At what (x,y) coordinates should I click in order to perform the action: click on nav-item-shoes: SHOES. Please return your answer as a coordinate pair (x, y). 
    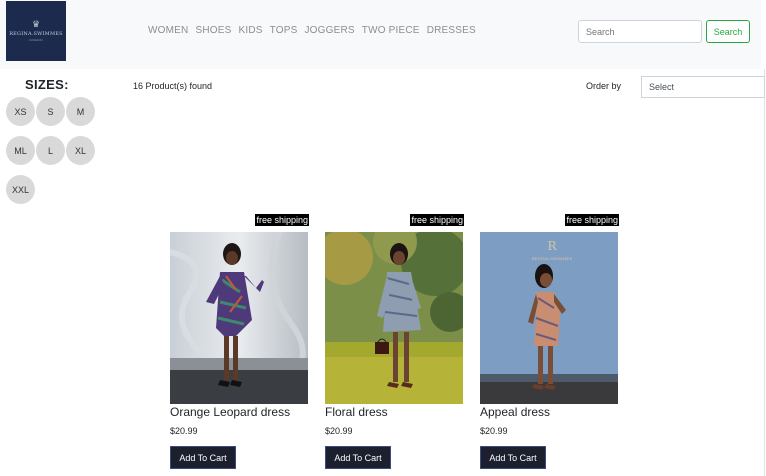
    Looking at the image, I should click on (213, 30).